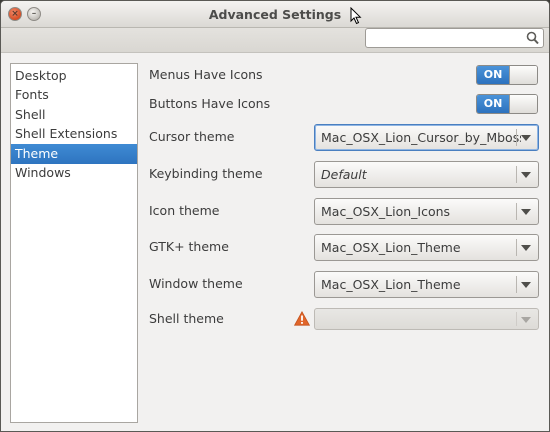 The height and width of the screenshot is (432, 550). Describe the element at coordinates (426, 174) in the screenshot. I see `keybinding-theme-dropdown: Default` at that location.